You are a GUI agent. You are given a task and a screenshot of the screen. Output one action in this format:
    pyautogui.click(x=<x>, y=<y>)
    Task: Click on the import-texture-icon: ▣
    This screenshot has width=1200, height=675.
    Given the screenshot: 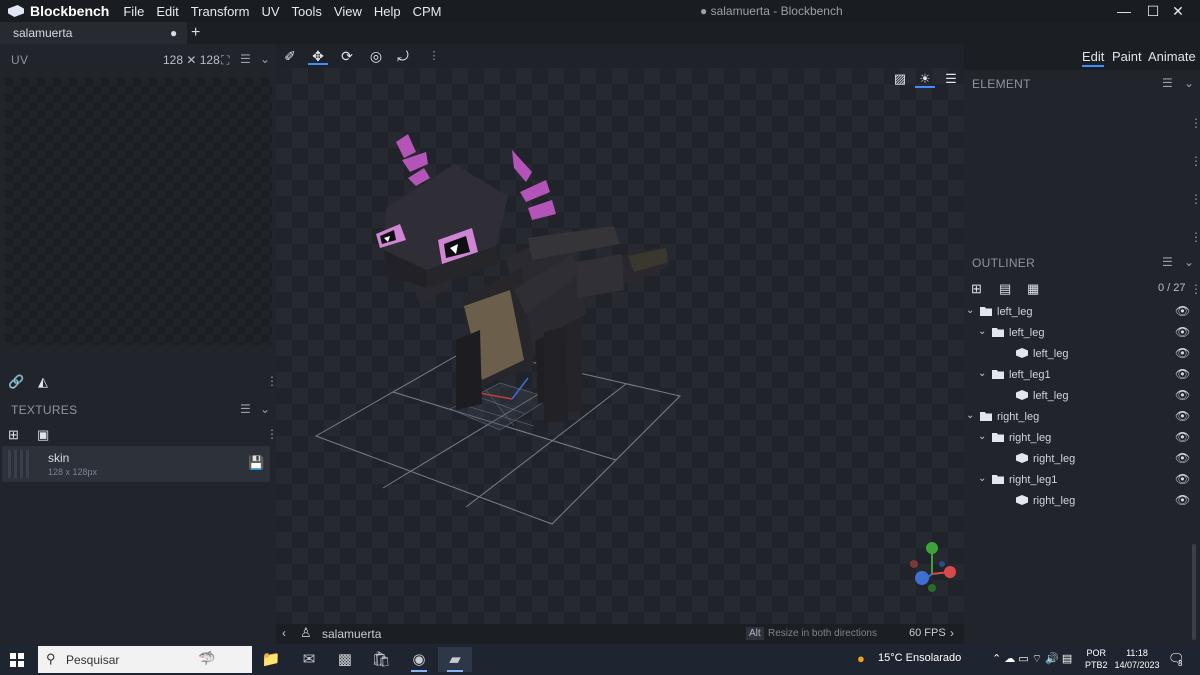 What is the action you would take?
    pyautogui.click(x=43, y=435)
    